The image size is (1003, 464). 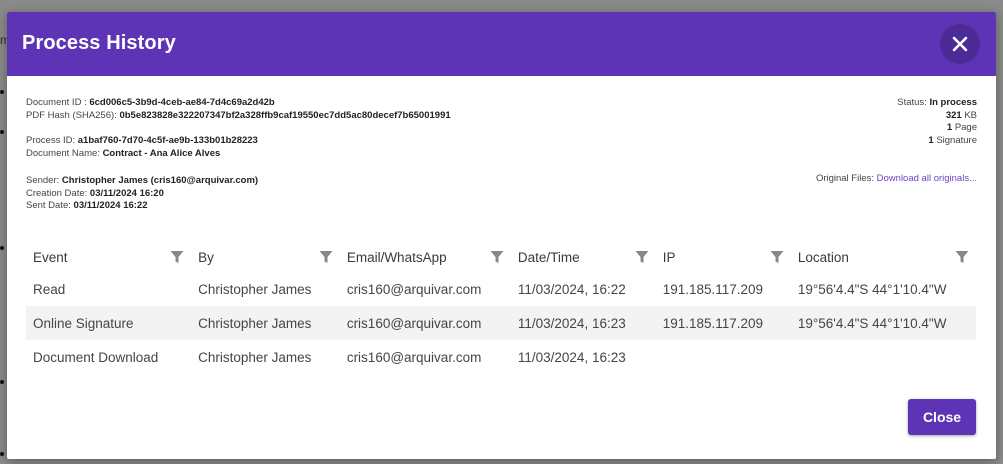 What do you see at coordinates (167, 140) in the screenshot?
I see `process-id-value: a1baf760-7d70-4c5f-ae9b-133b01b28223` at bounding box center [167, 140].